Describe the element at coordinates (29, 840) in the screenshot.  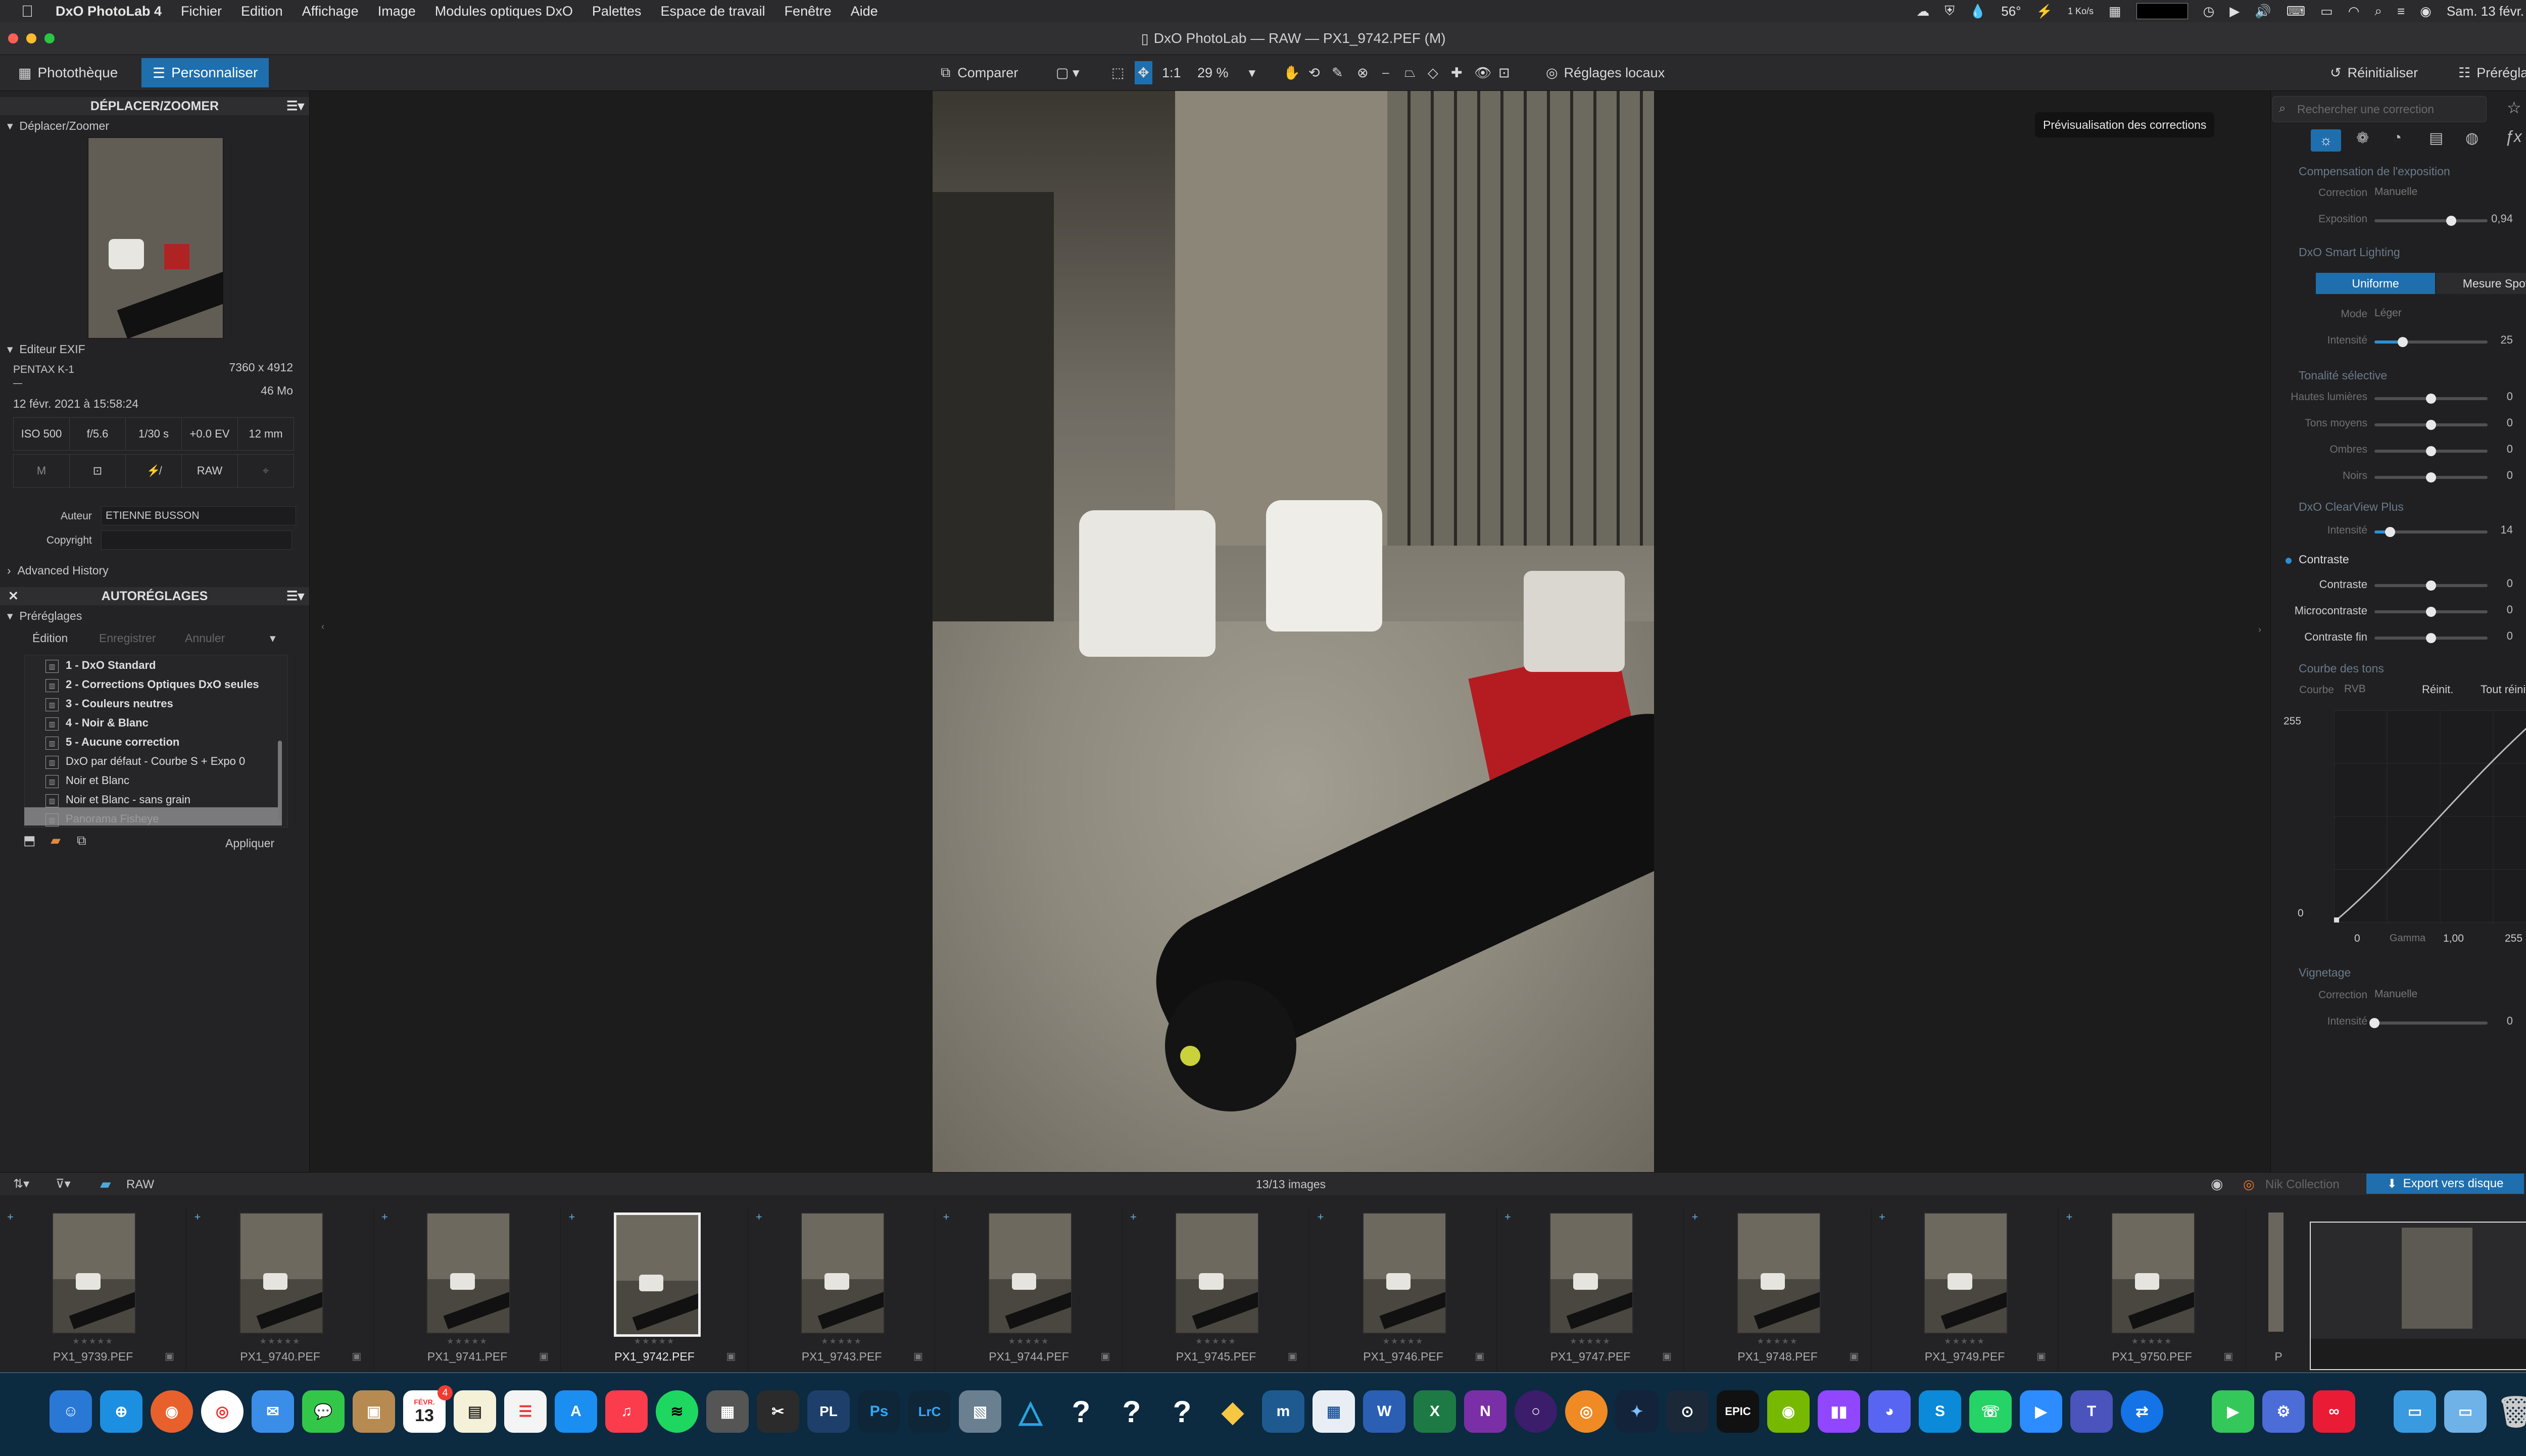
I see `import-preset-icon: ⬒` at that location.